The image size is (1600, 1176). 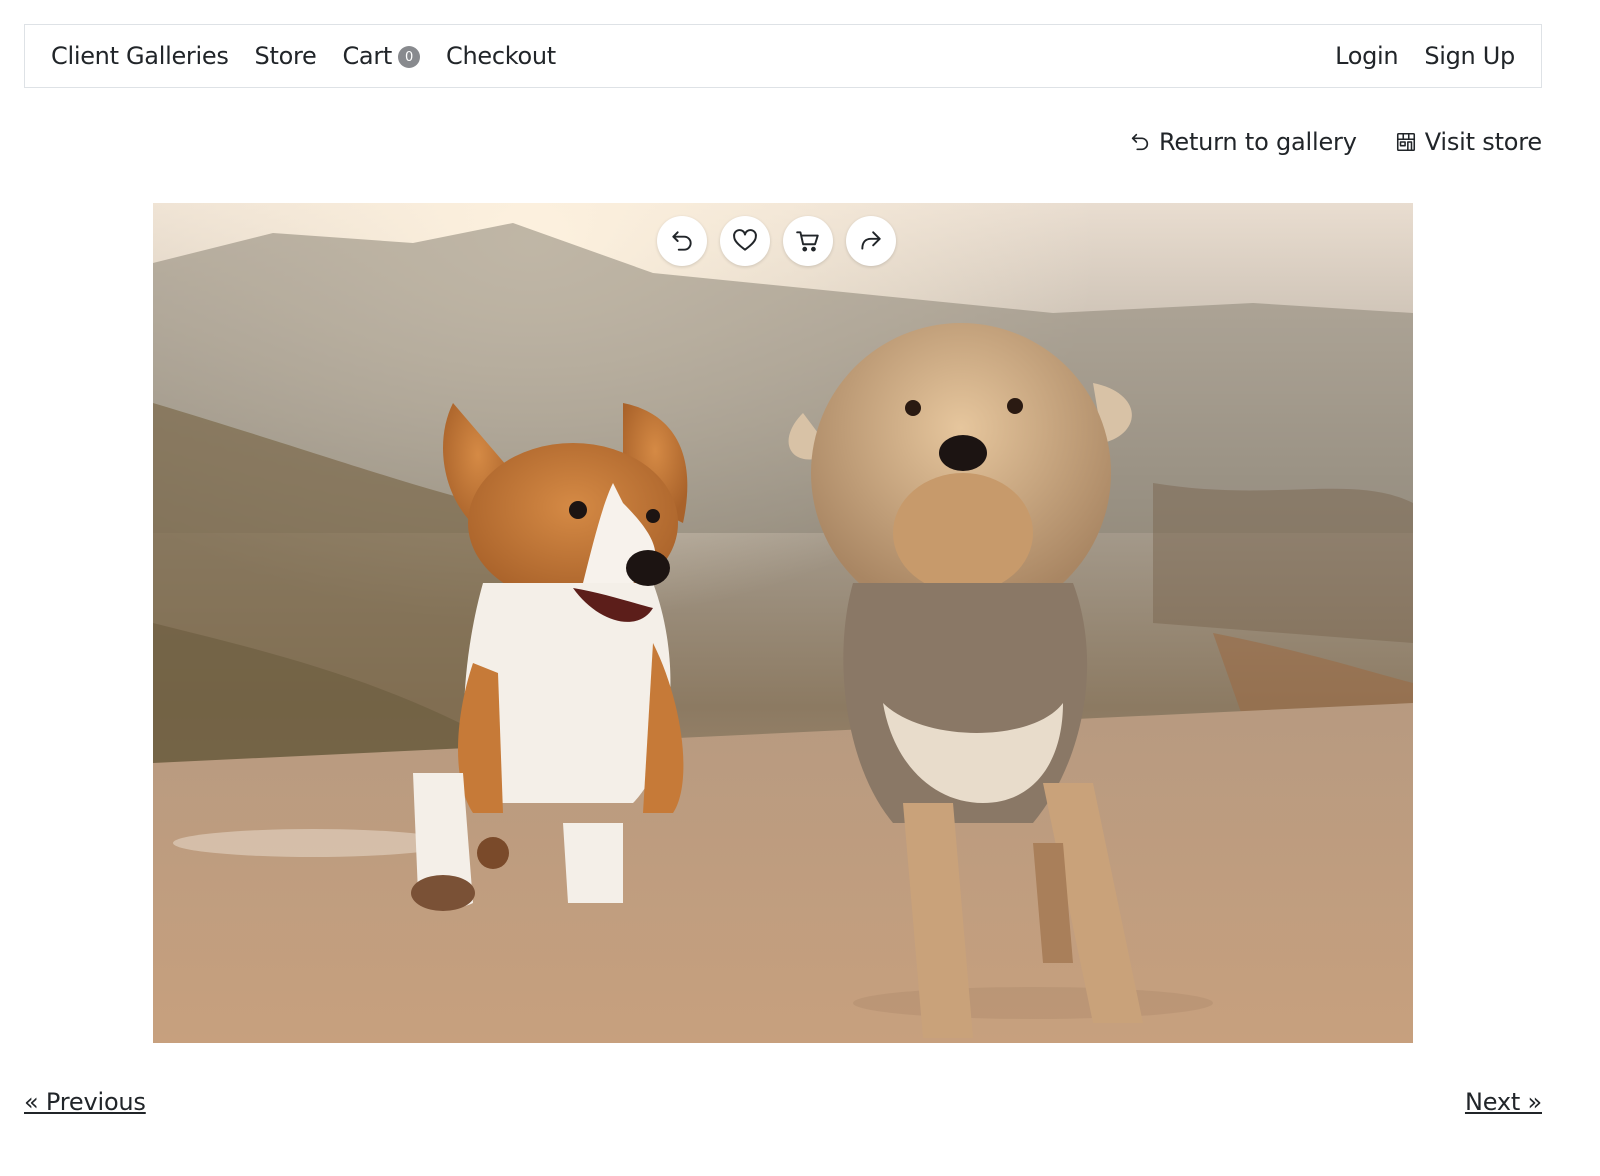 I want to click on return-to-gallery-label: Return to gallery, so click(x=1258, y=142).